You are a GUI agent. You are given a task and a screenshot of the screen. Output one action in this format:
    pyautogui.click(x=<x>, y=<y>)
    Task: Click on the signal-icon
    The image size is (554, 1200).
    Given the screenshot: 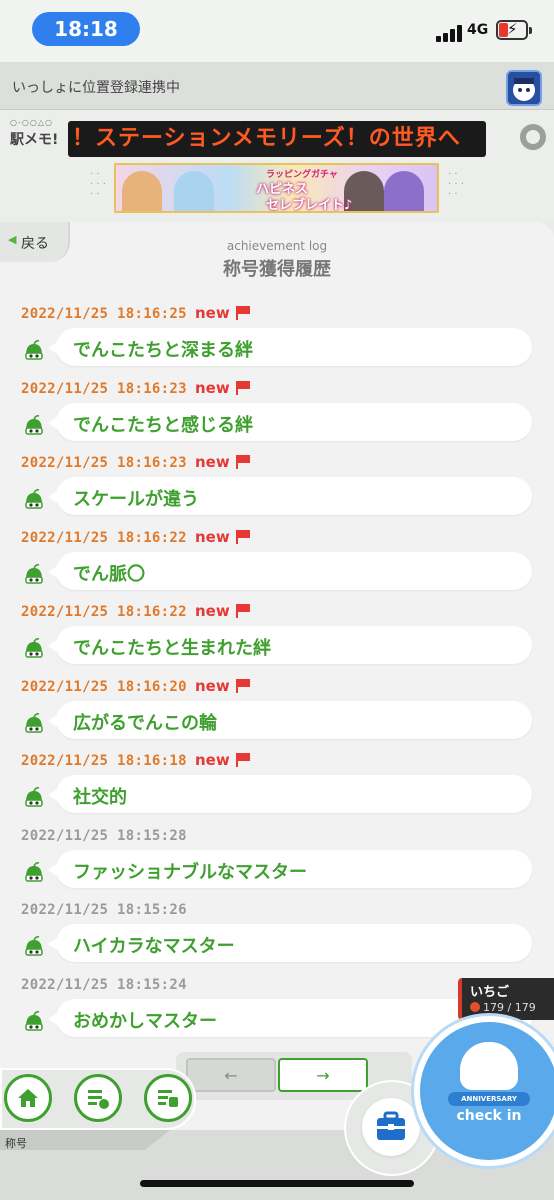 What is the action you would take?
    pyautogui.click(x=450, y=33)
    